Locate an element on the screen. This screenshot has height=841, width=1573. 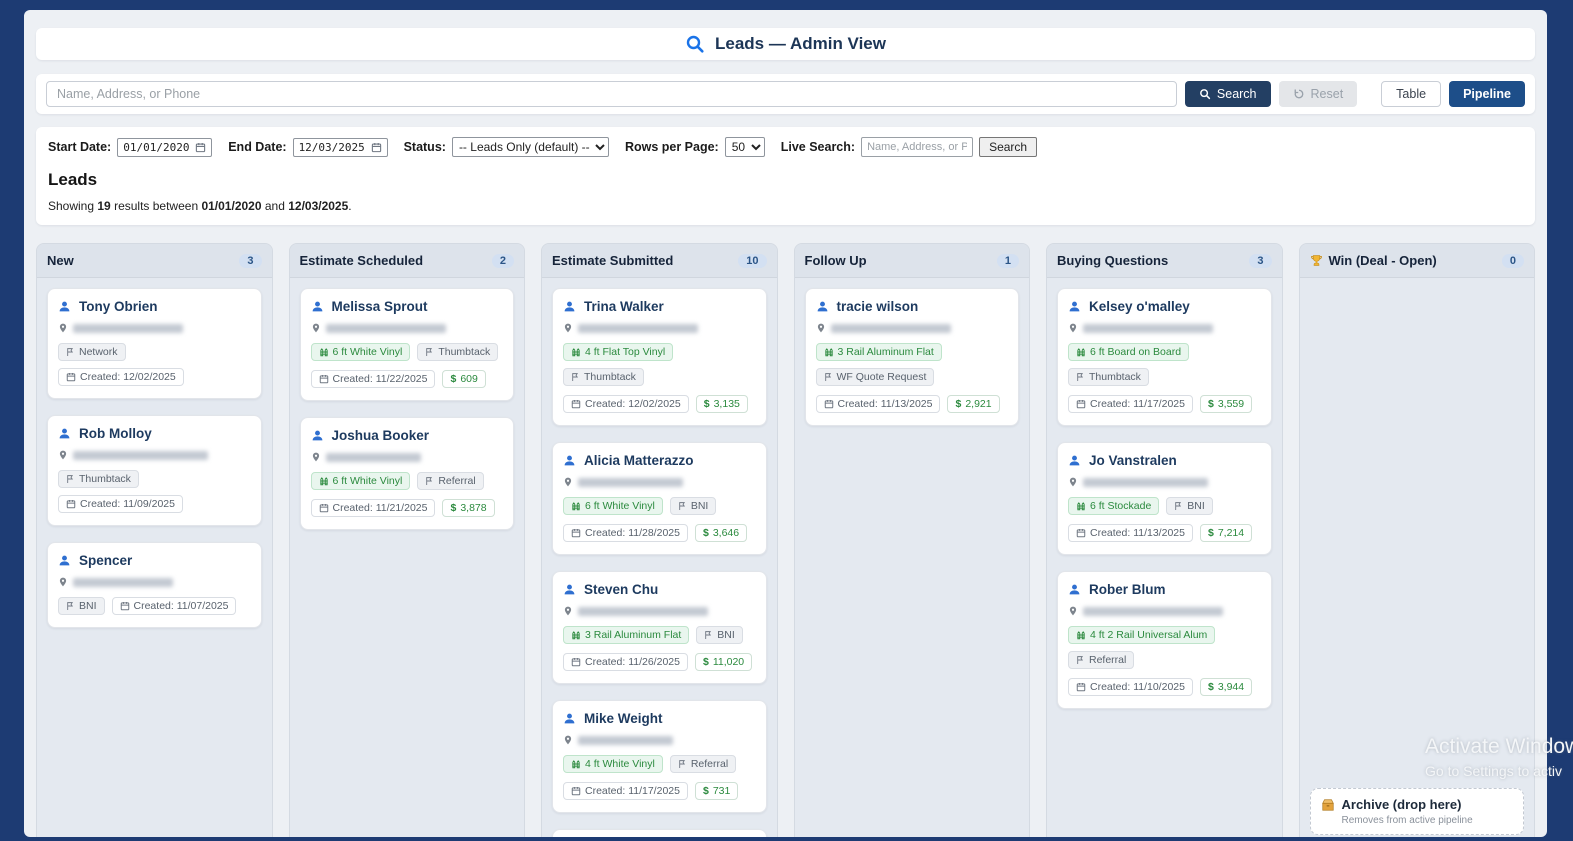
source-label: Thumbtack is located at coordinates (610, 377).